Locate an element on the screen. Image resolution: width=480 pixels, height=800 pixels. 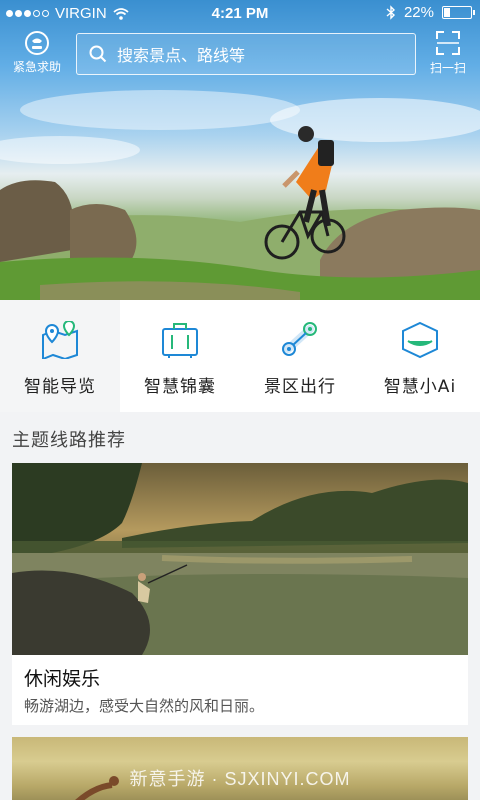
card-description: 畅游湖边，感受大自然的风和日丽。 is located at coordinates (144, 706).